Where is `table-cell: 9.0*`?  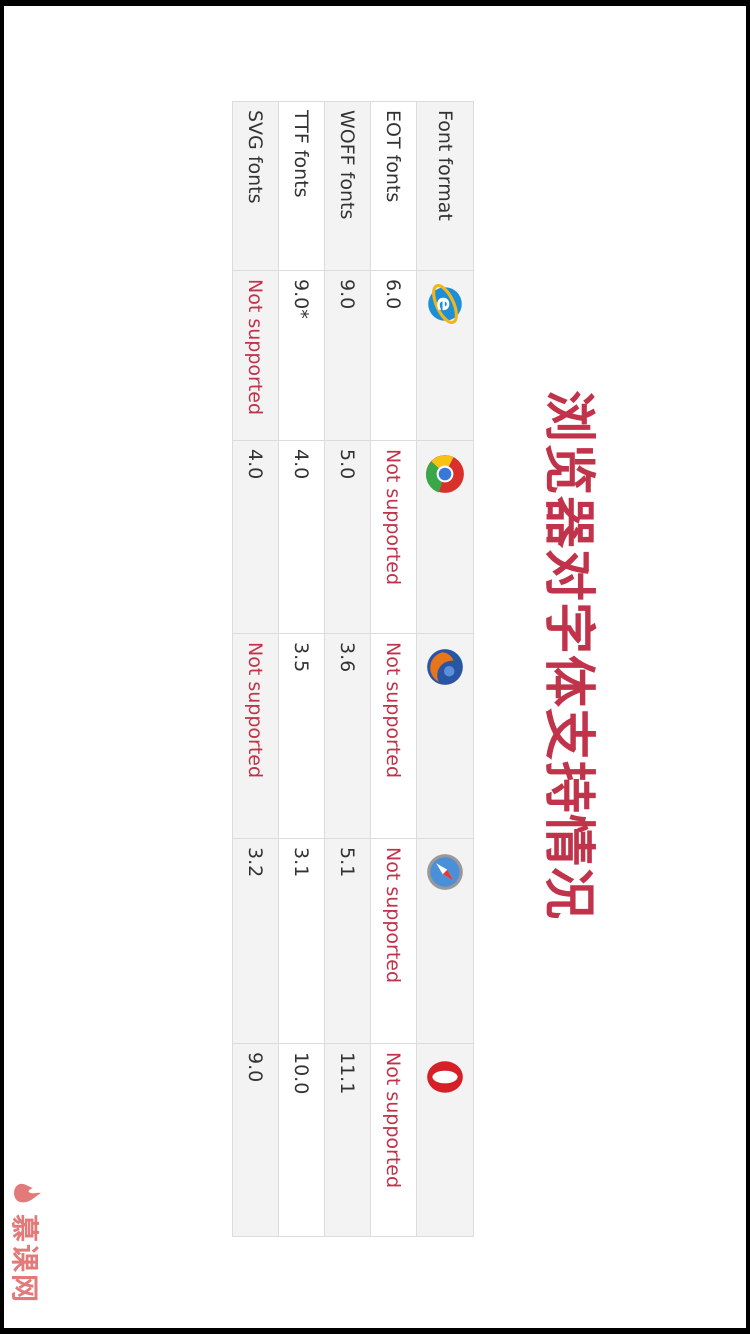
table-cell: 9.0* is located at coordinates (301, 355).